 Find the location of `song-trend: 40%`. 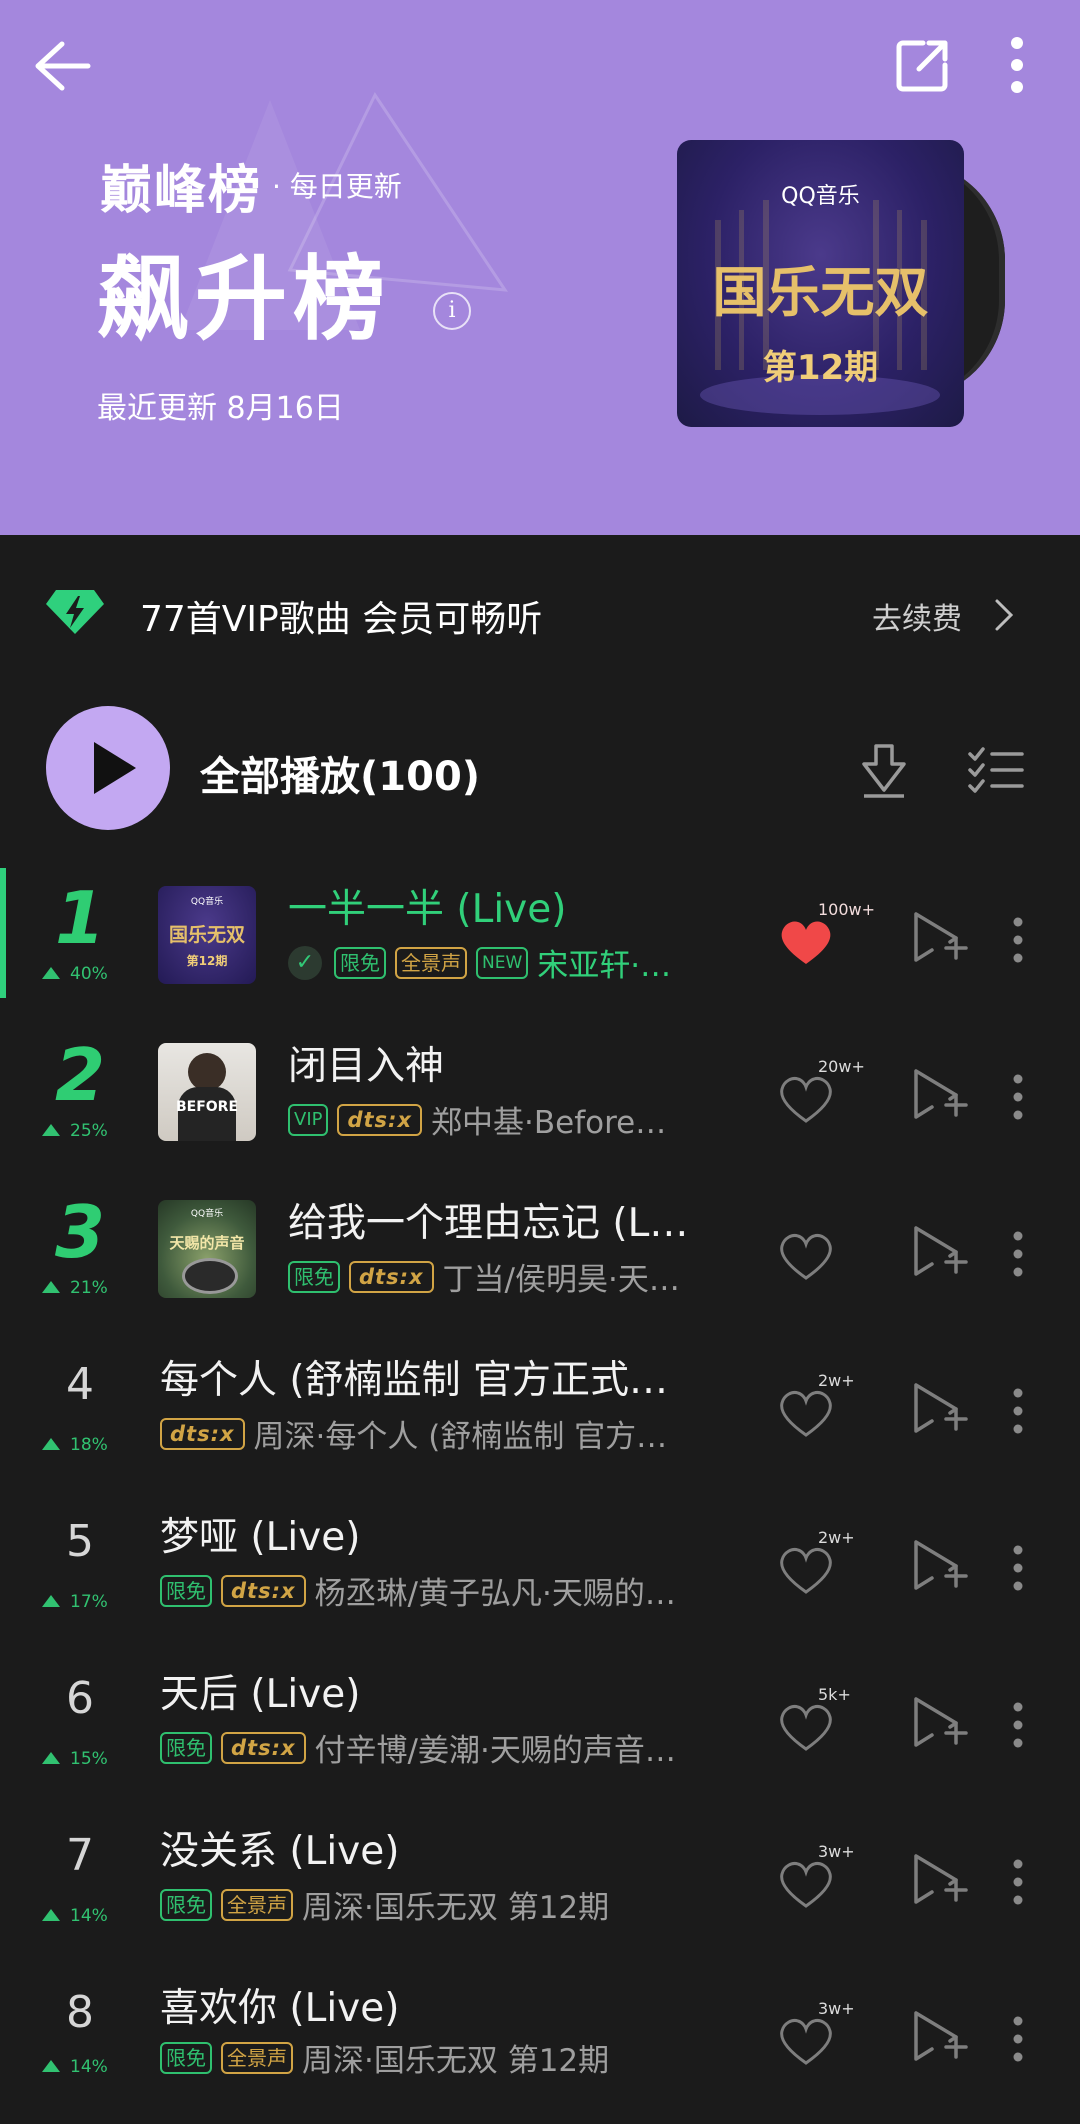

song-trend: 40% is located at coordinates (92, 974).